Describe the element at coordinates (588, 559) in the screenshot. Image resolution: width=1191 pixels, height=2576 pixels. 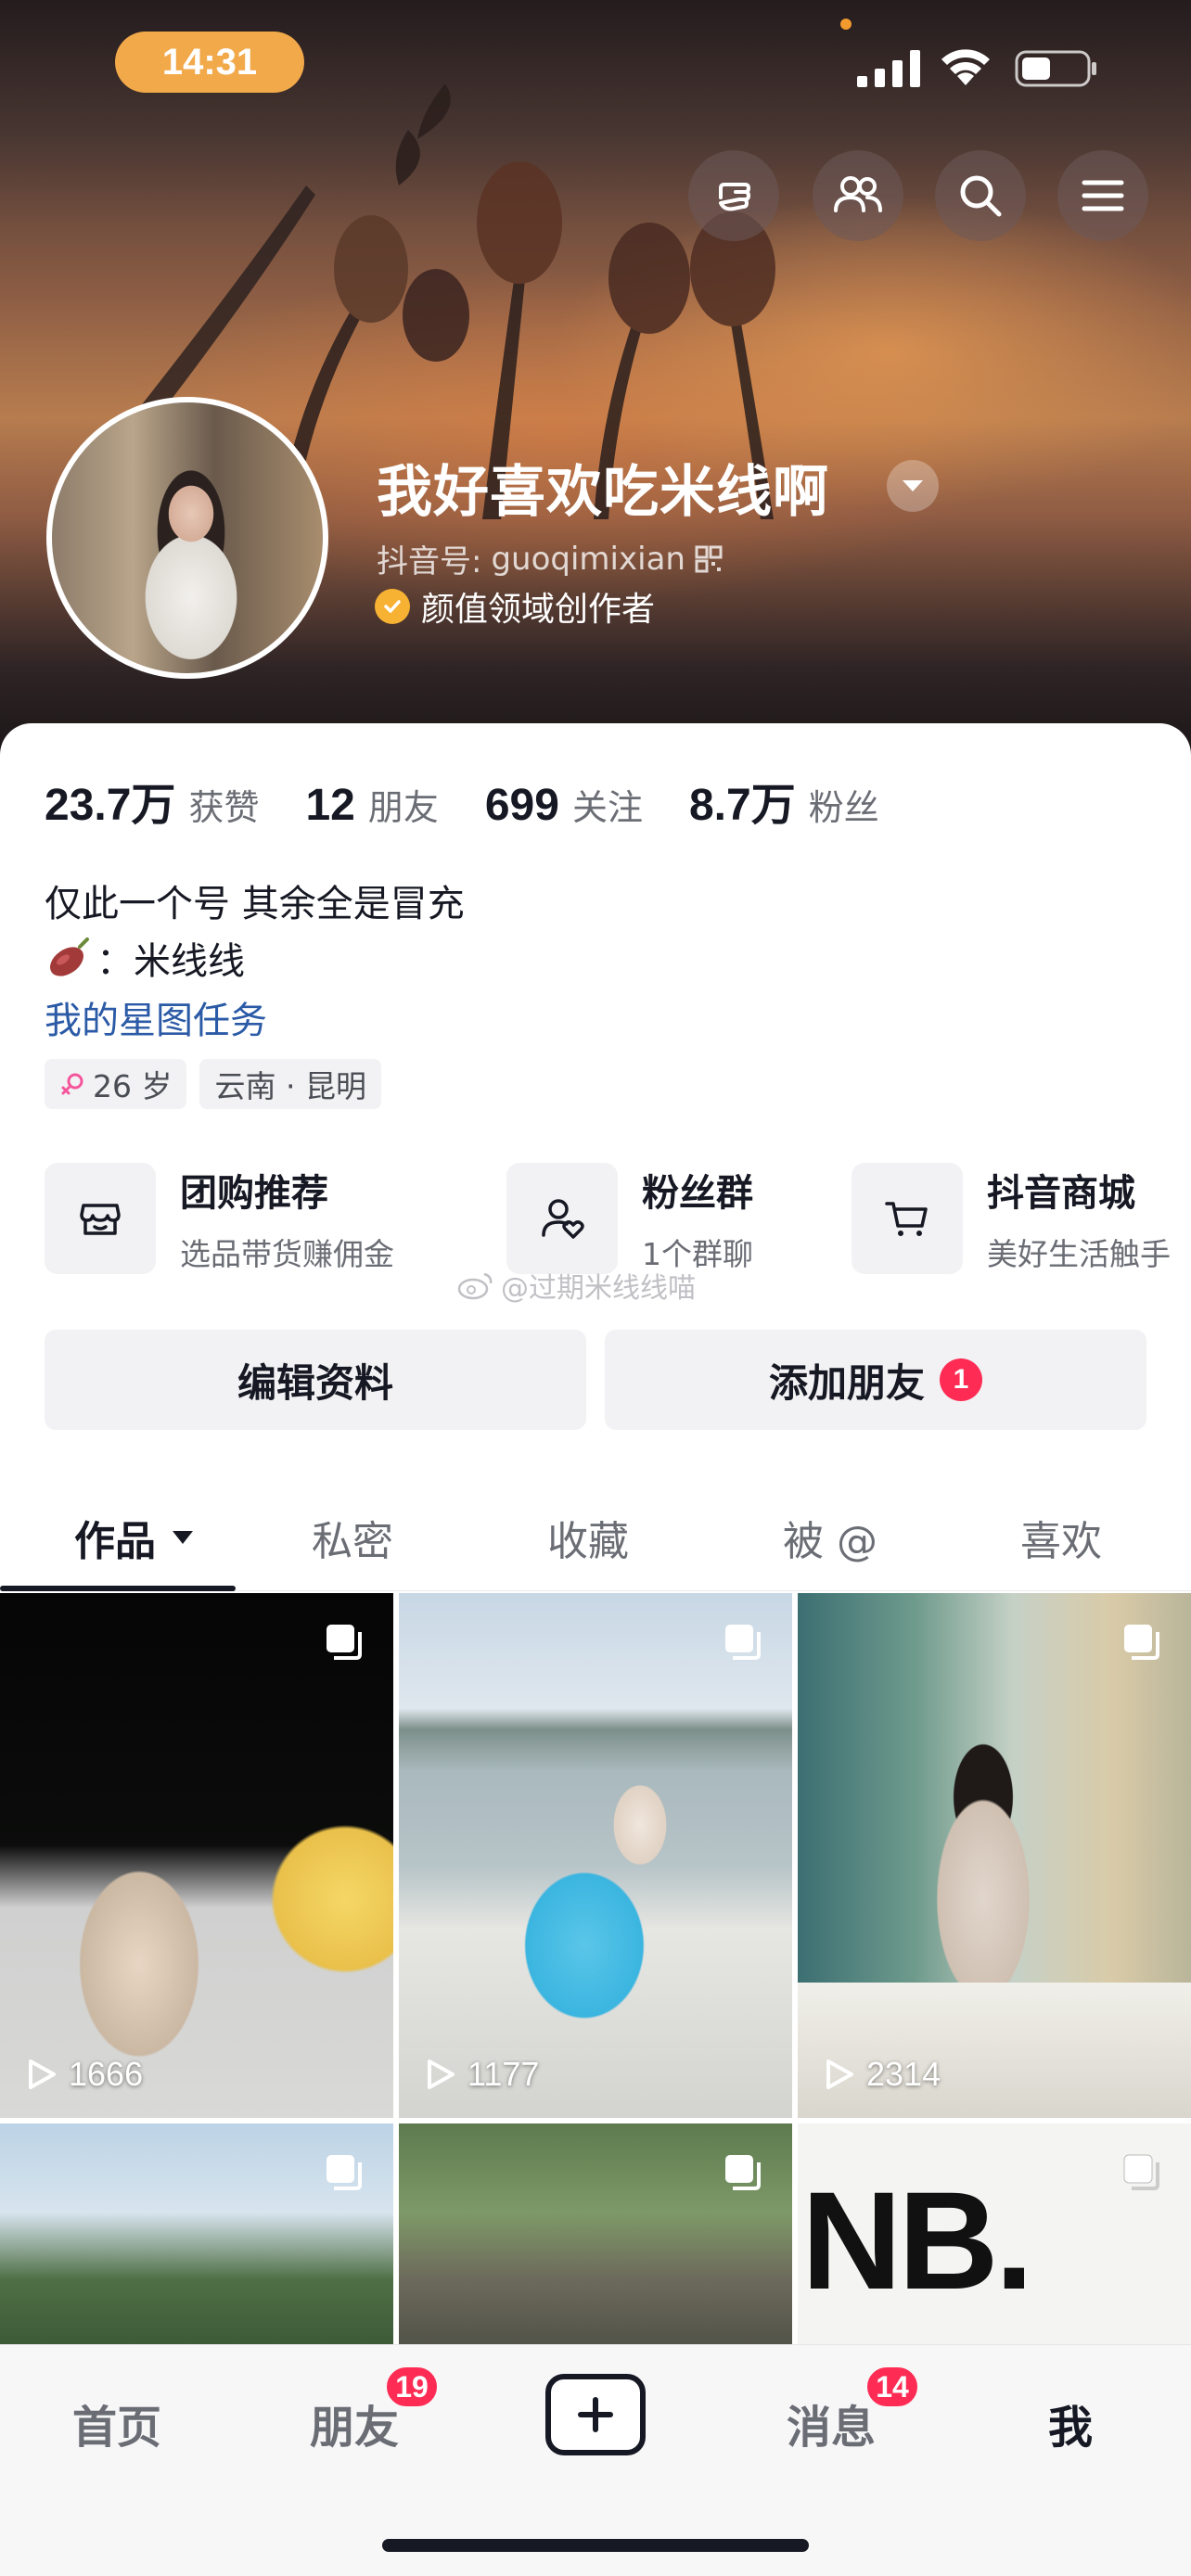
I see `douyin-id-value: guoqimixian` at that location.